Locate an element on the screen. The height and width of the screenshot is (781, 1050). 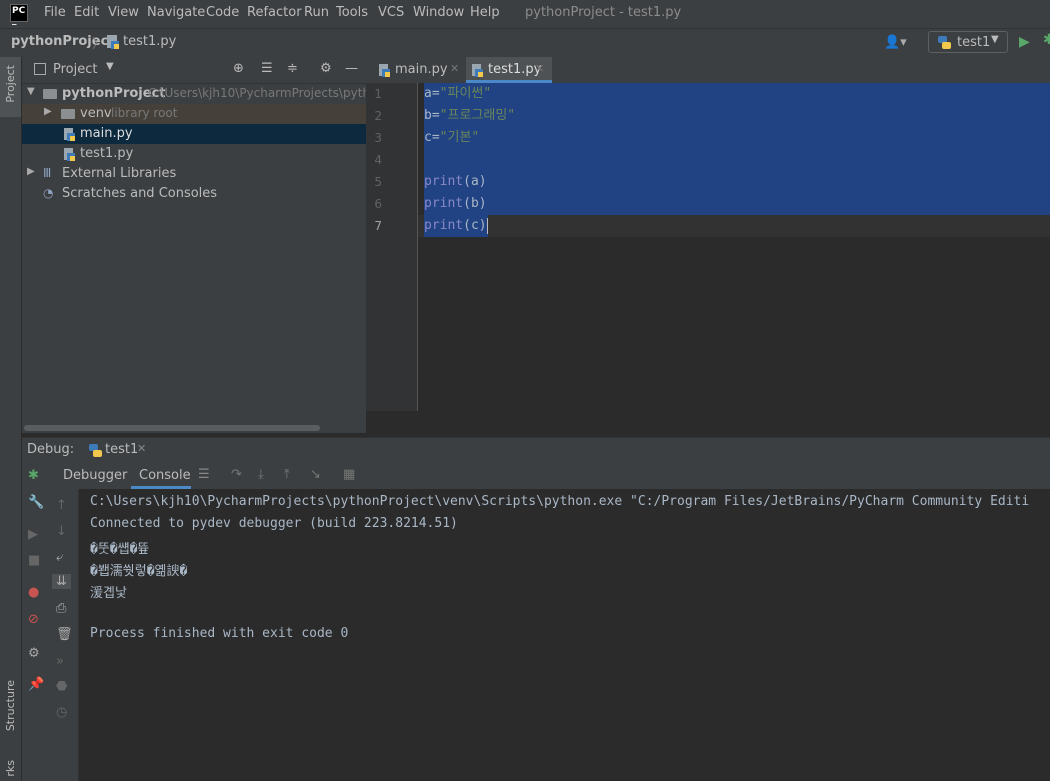
wrench-icon: 🔧 is located at coordinates (36, 502).